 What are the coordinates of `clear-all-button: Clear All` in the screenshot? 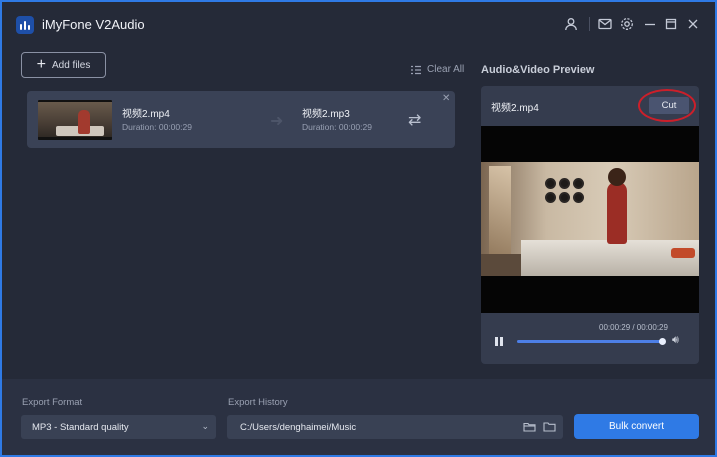 It's located at (437, 69).